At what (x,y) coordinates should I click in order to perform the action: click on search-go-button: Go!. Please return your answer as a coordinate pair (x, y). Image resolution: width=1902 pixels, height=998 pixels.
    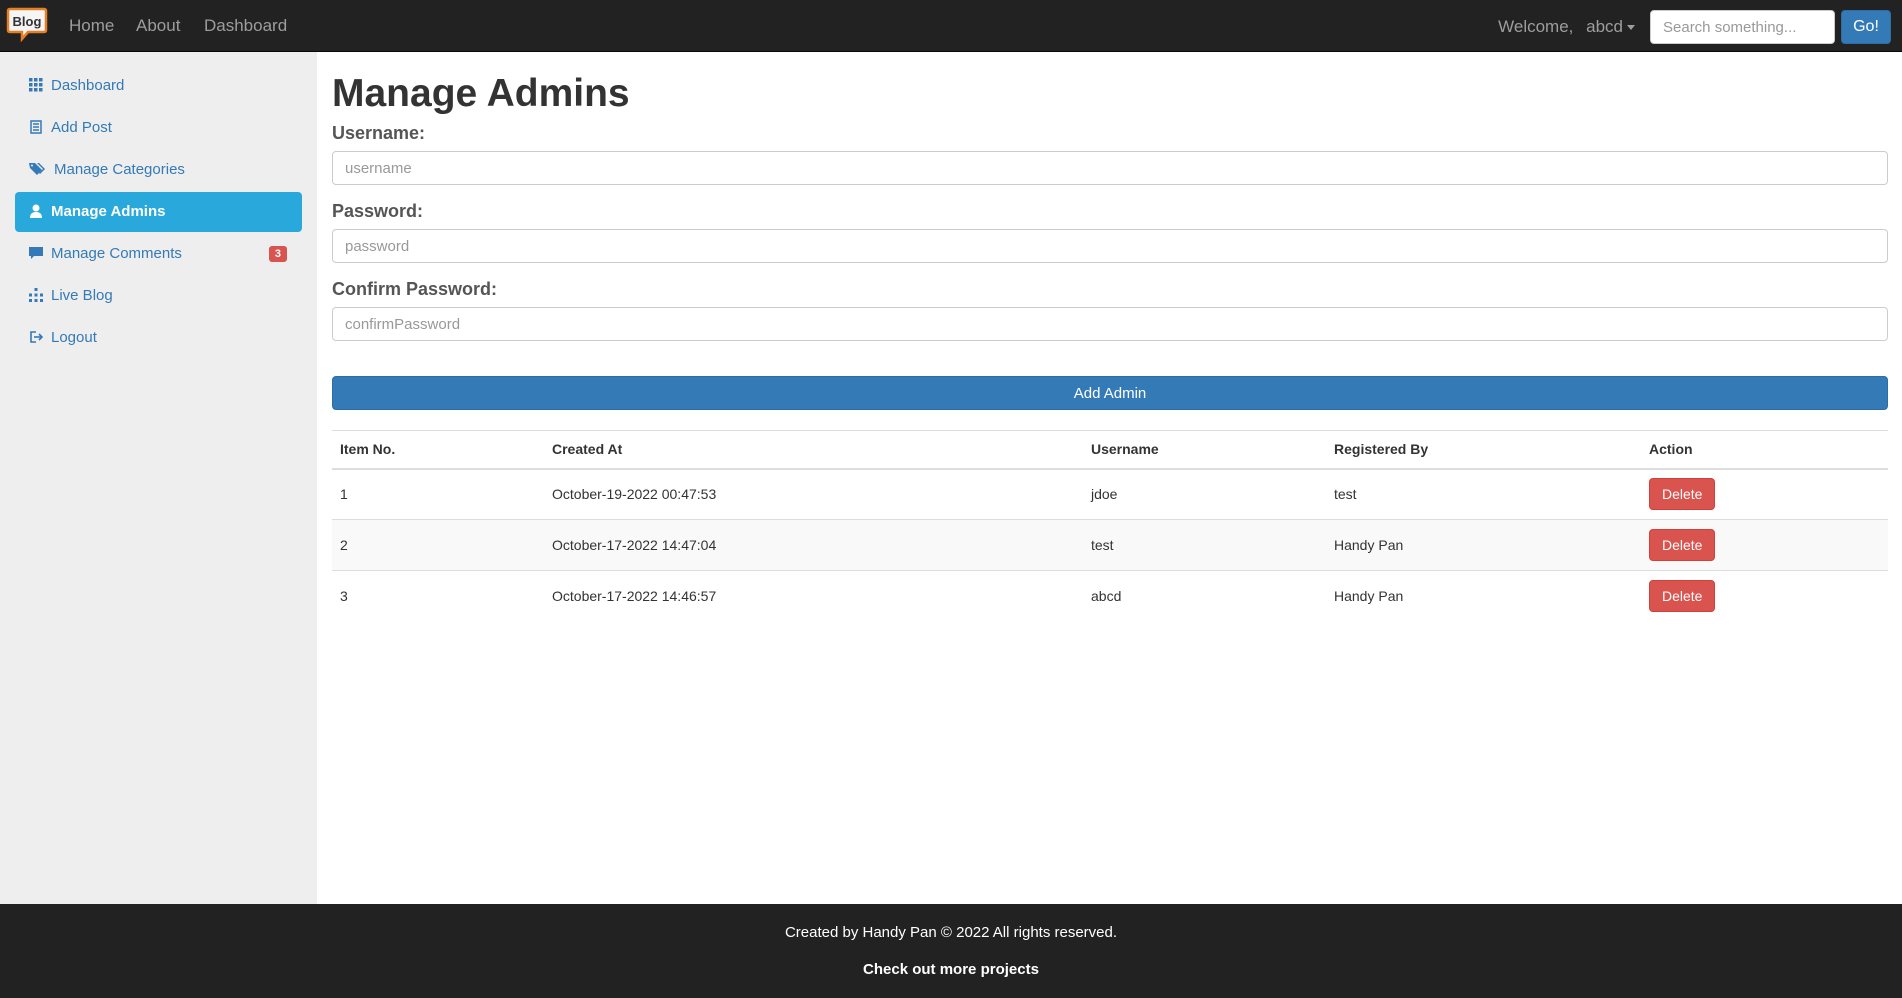
    Looking at the image, I should click on (1866, 27).